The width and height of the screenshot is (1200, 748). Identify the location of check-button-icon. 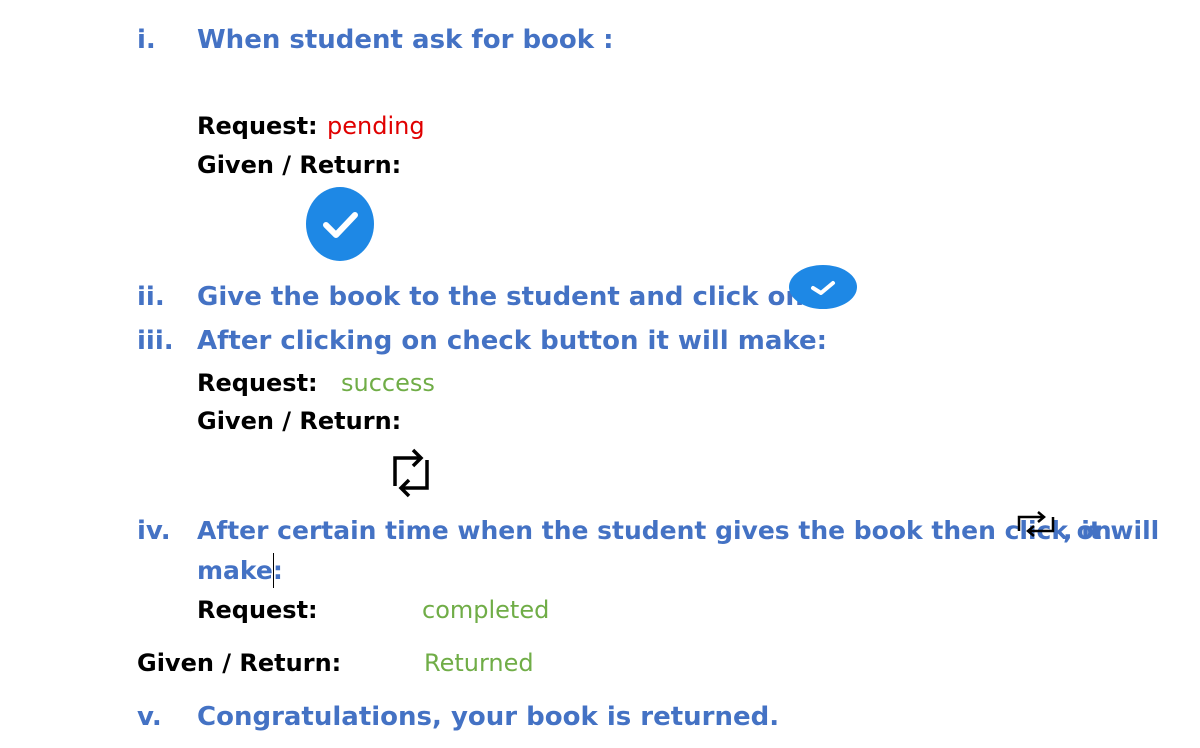
(823, 287).